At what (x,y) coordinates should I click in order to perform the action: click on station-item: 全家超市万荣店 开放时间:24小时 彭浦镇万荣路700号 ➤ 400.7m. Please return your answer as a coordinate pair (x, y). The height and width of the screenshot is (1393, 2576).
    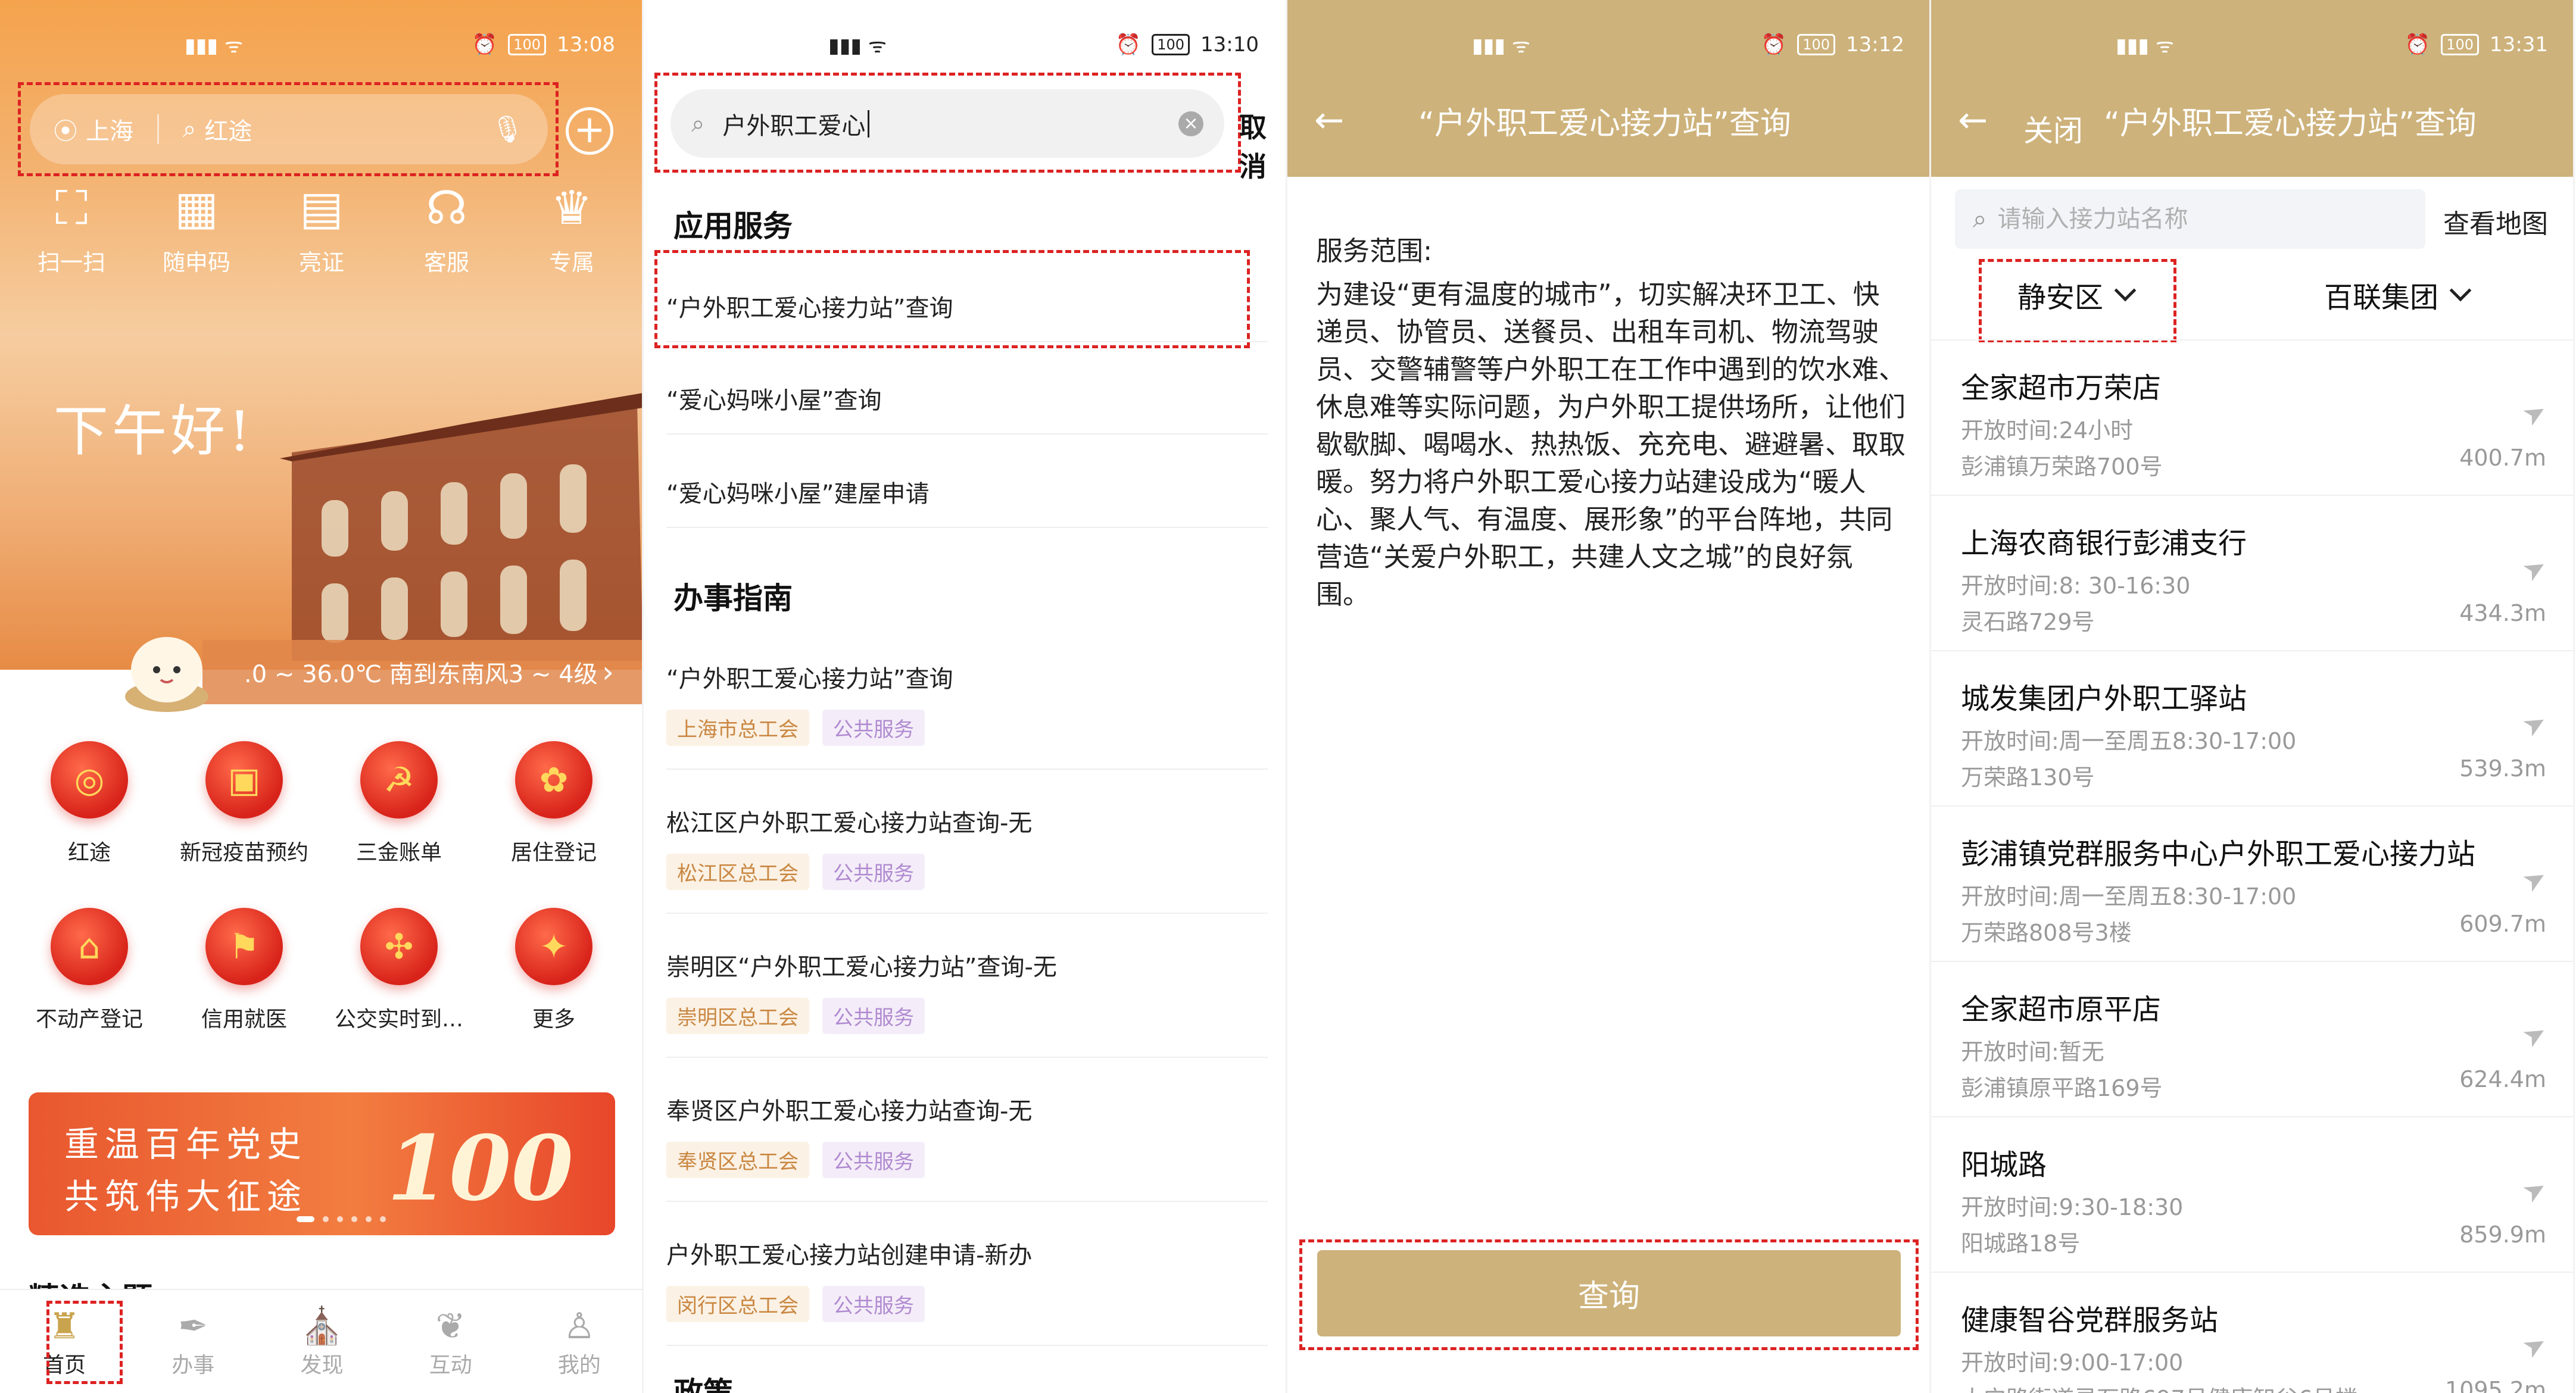
    Looking at the image, I should click on (2252, 417).